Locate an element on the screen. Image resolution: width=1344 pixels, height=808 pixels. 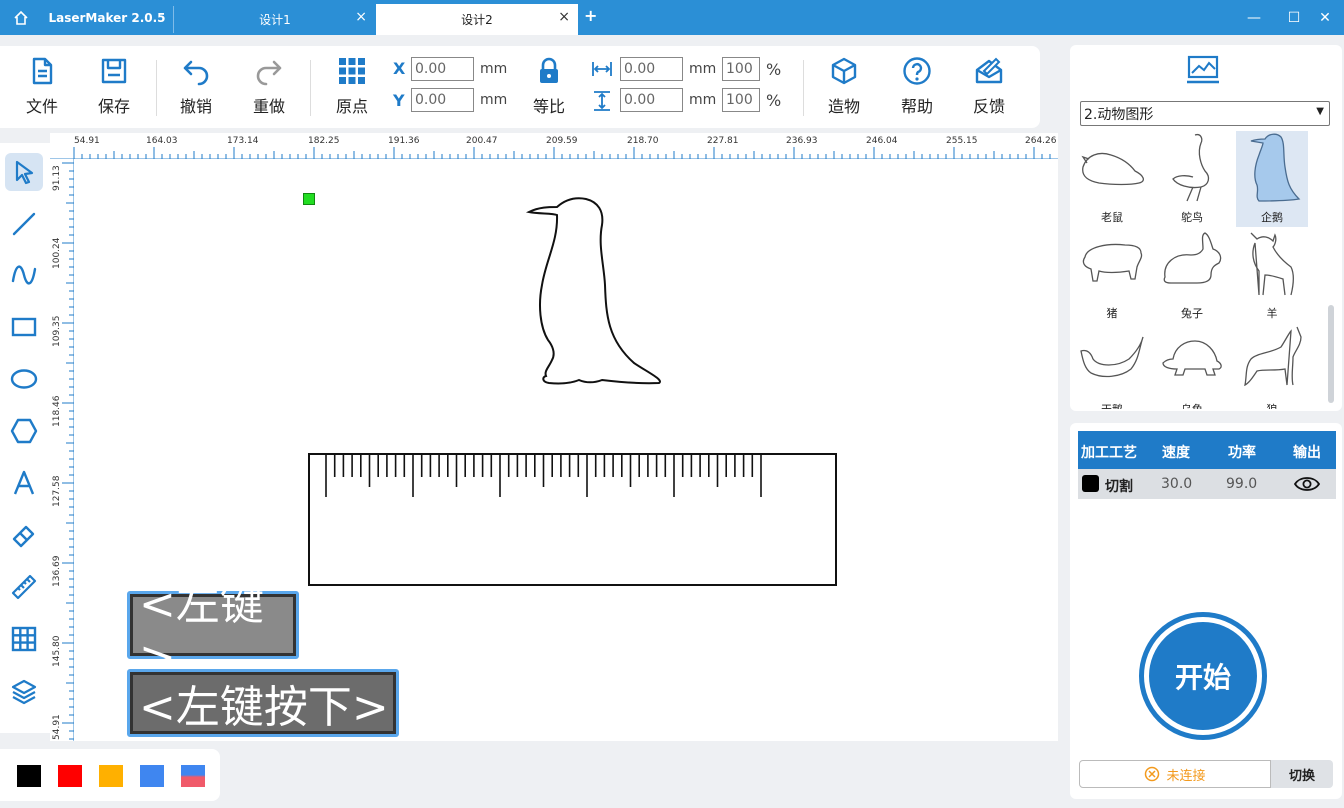
tab-design-2: 设计2 × is located at coordinates (477, 19).